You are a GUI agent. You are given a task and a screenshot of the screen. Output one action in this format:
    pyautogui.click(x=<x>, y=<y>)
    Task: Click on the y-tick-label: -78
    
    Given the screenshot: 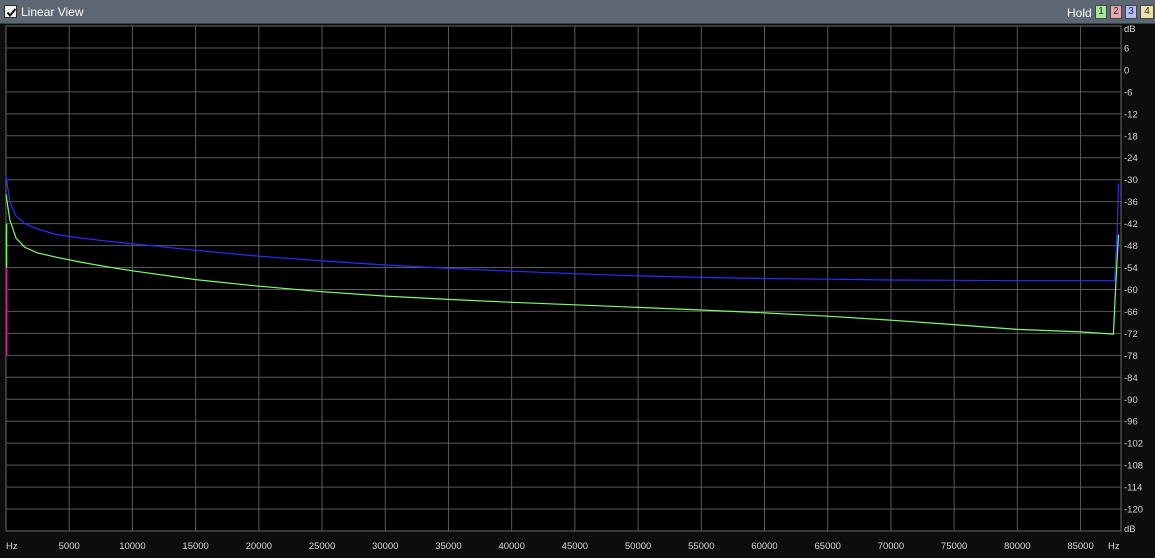 What is the action you would take?
    pyautogui.click(x=1131, y=356)
    